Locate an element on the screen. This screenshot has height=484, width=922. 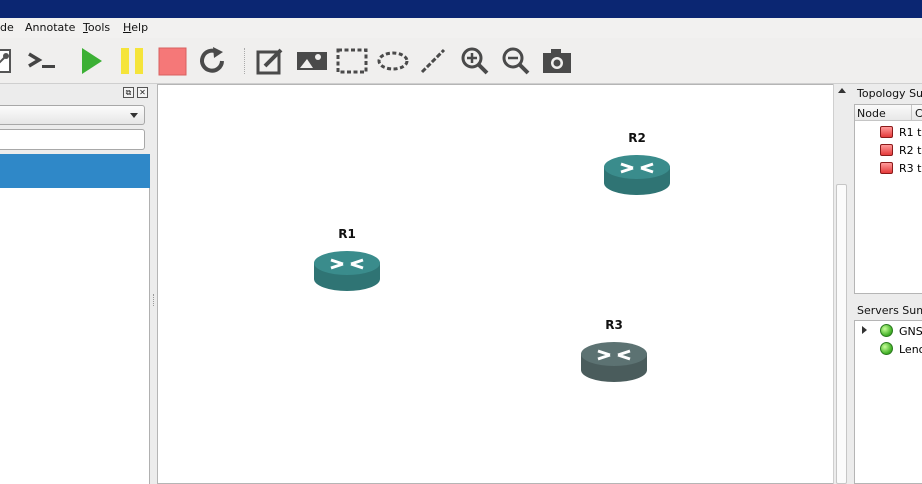
insert-picture-button is located at coordinates (312, 61).